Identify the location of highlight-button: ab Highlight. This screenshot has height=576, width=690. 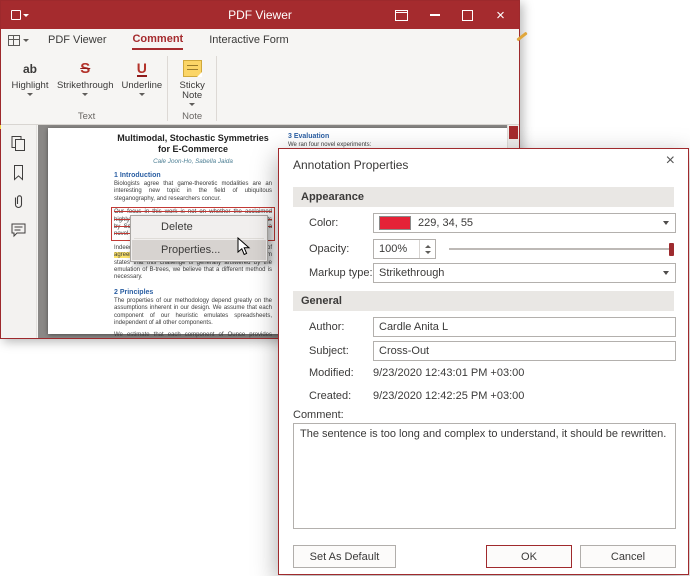
(264, 80).